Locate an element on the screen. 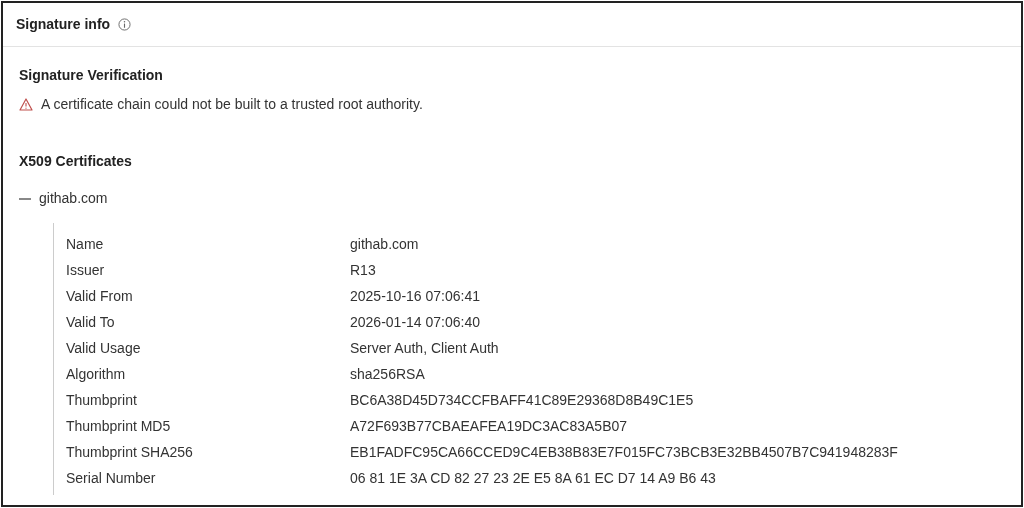 The height and width of the screenshot is (508, 1024). field-value: 2026-01-14 07:06:40 is located at coordinates (415, 322).